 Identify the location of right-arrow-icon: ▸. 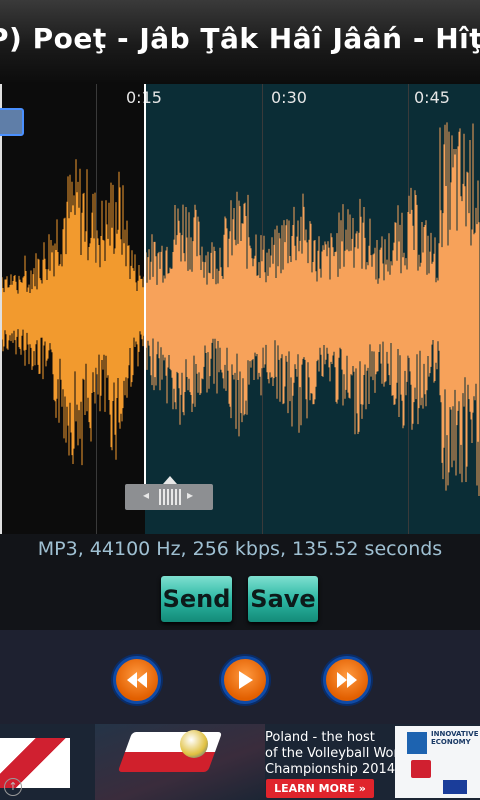
(190, 495).